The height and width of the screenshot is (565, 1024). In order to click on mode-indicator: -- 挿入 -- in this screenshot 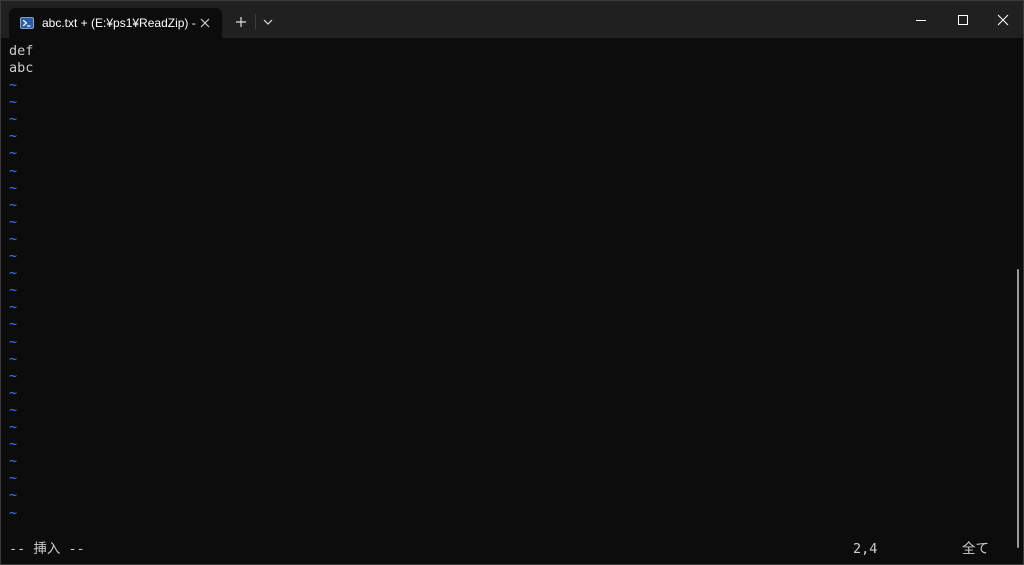, I will do `click(47, 549)`.